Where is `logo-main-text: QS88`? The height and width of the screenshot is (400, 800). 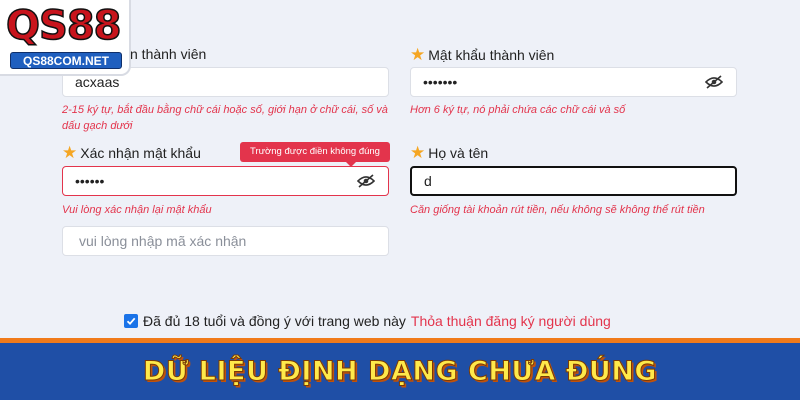
logo-main-text: QS88 is located at coordinates (63, 26).